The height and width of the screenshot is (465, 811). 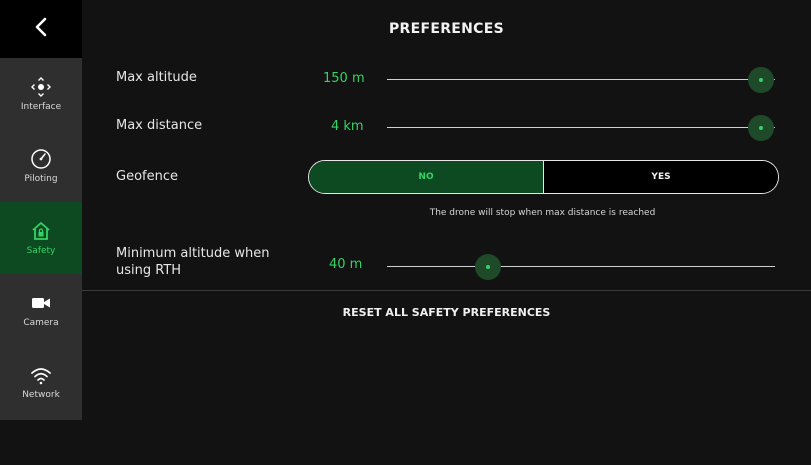 I want to click on max-altitude-slider, so click(x=581, y=80).